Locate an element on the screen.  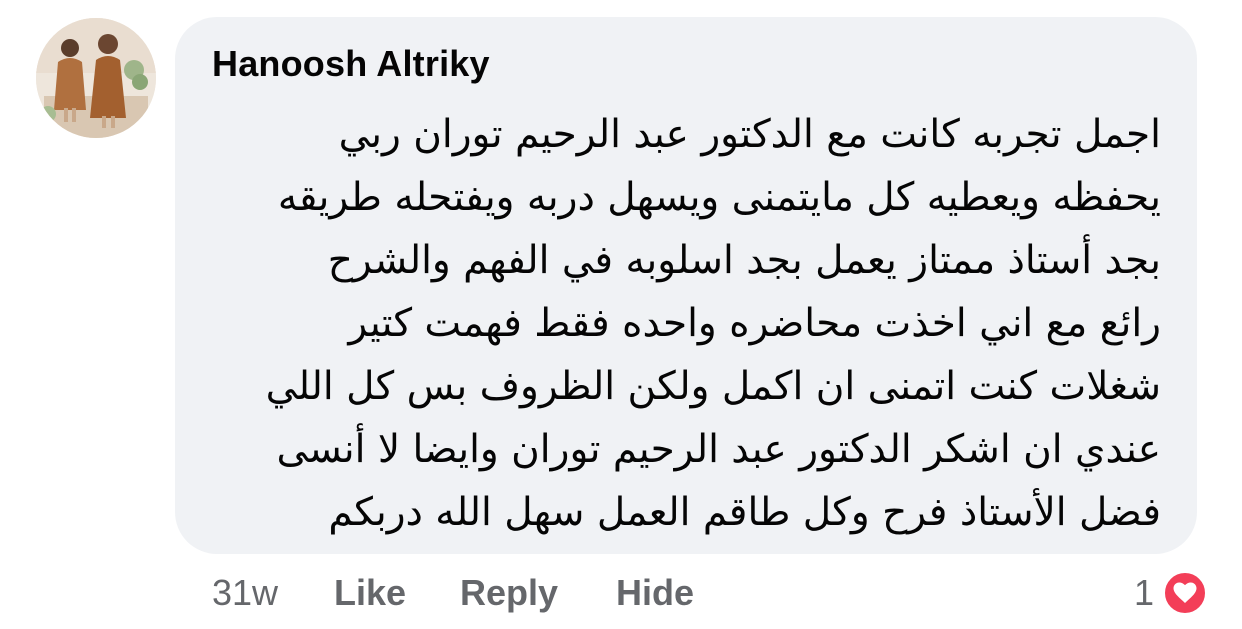
reaction-summary: 1 is located at coordinates (1171, 593).